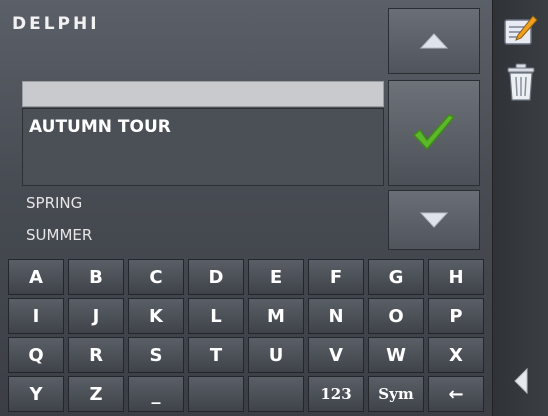 The height and width of the screenshot is (416, 548). What do you see at coordinates (456, 277) in the screenshot?
I see `key-h: H` at bounding box center [456, 277].